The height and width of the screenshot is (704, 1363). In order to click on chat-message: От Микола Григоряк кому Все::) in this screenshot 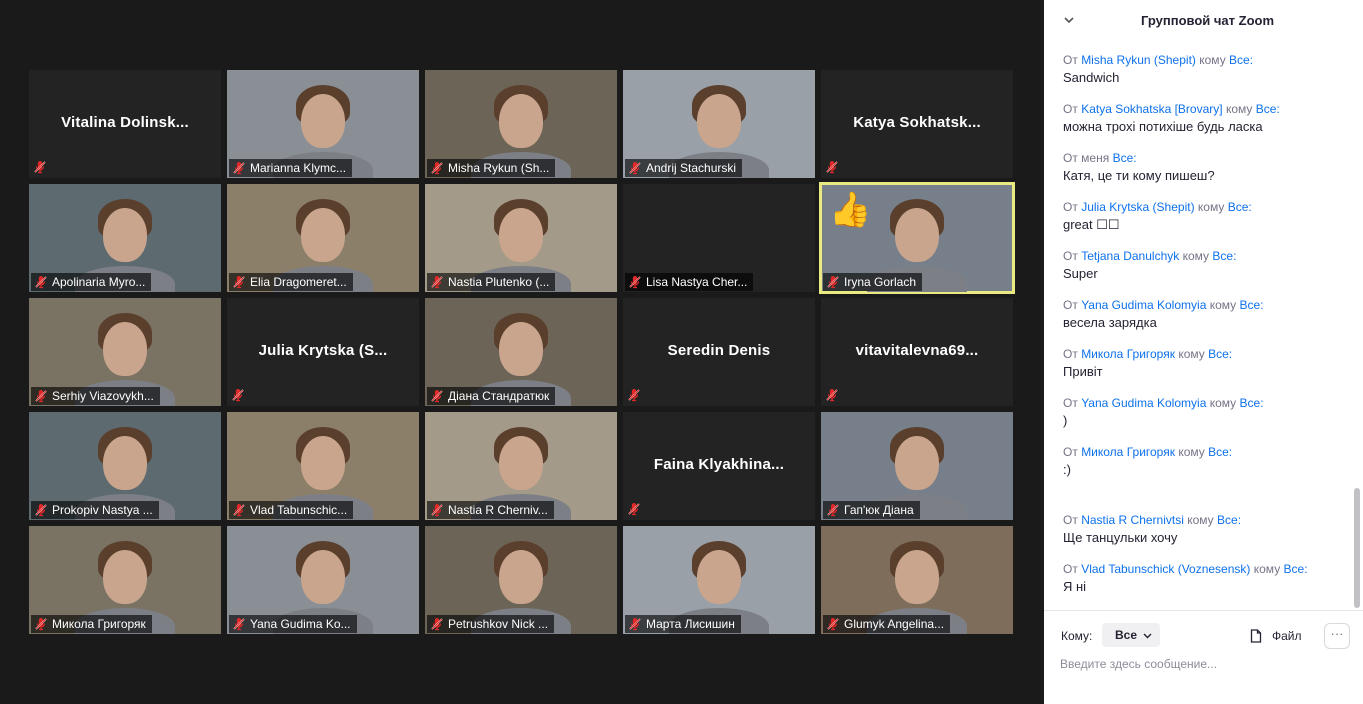, I will do `click(1208, 461)`.